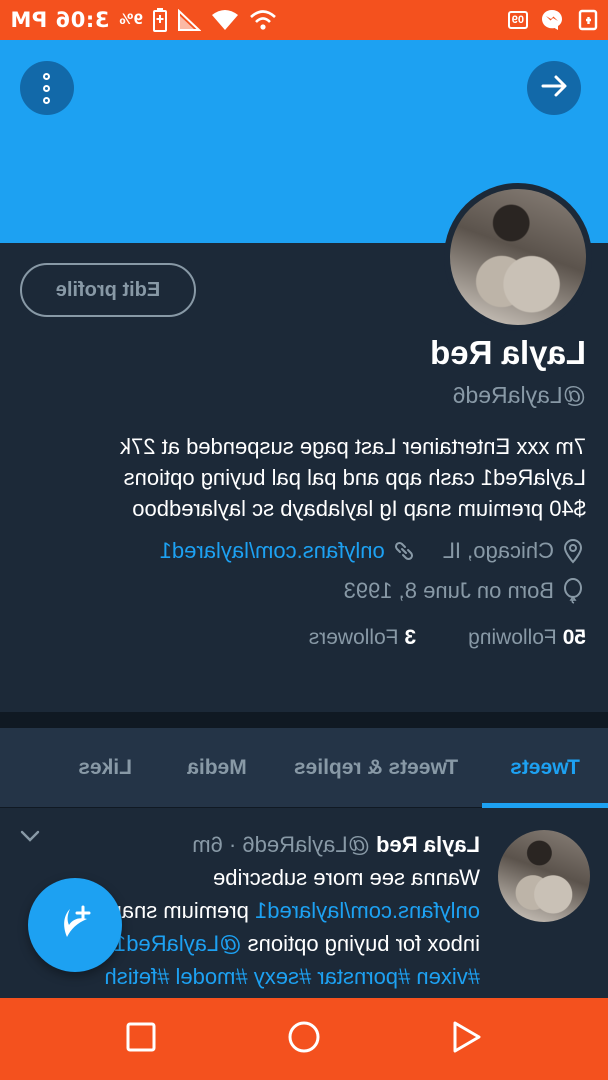  What do you see at coordinates (410, 637) in the screenshot?
I see `followers-count: 3` at bounding box center [410, 637].